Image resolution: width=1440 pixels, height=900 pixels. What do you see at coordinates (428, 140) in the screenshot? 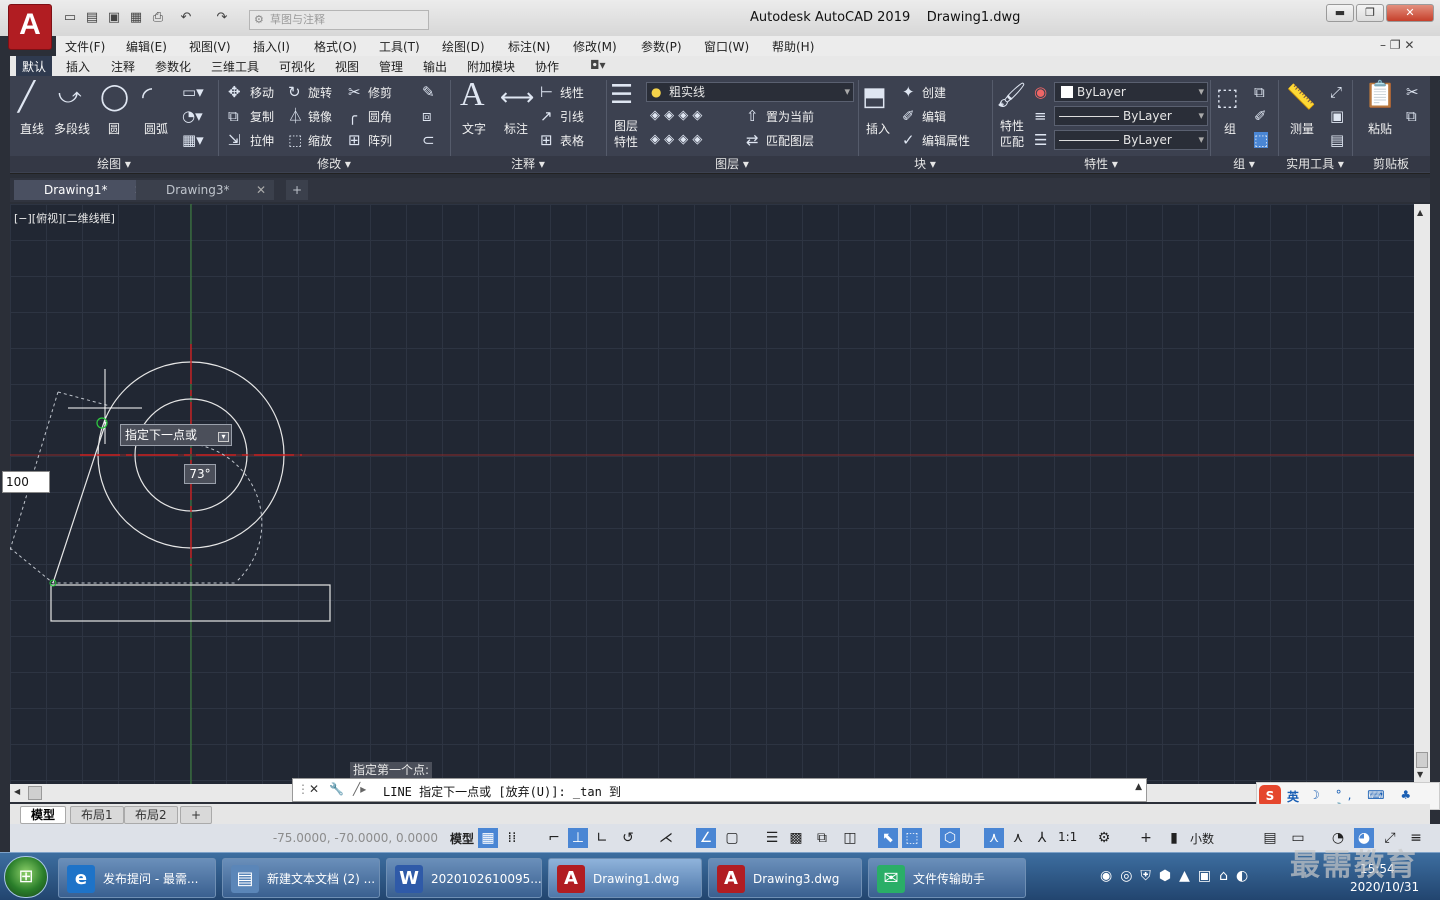
I see `offset-icon: ⊂` at bounding box center [428, 140].